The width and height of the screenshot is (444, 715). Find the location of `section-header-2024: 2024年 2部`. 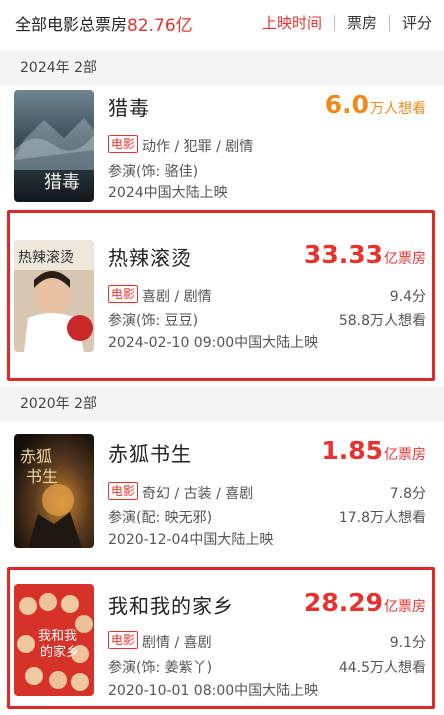

section-header-2024: 2024年 2部 is located at coordinates (222, 68).